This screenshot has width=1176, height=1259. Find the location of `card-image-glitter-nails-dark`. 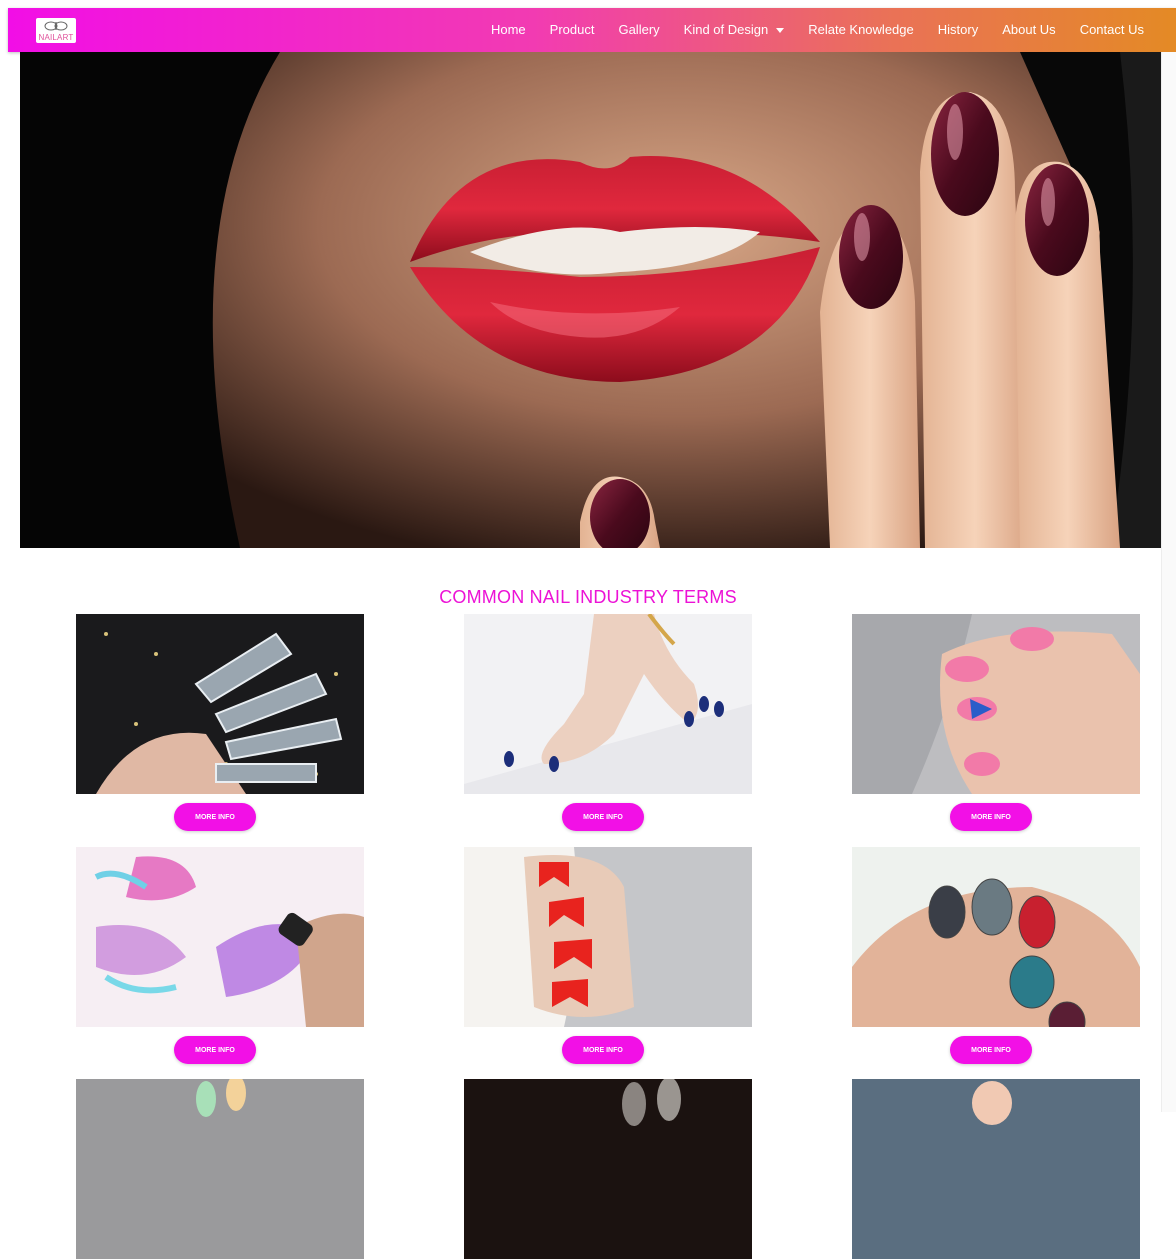

card-image-glitter-nails-dark is located at coordinates (608, 1169).